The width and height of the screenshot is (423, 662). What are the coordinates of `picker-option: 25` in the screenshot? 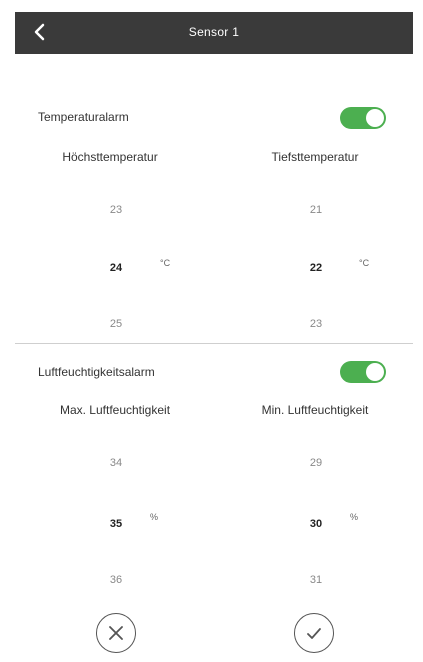 It's located at (116, 324).